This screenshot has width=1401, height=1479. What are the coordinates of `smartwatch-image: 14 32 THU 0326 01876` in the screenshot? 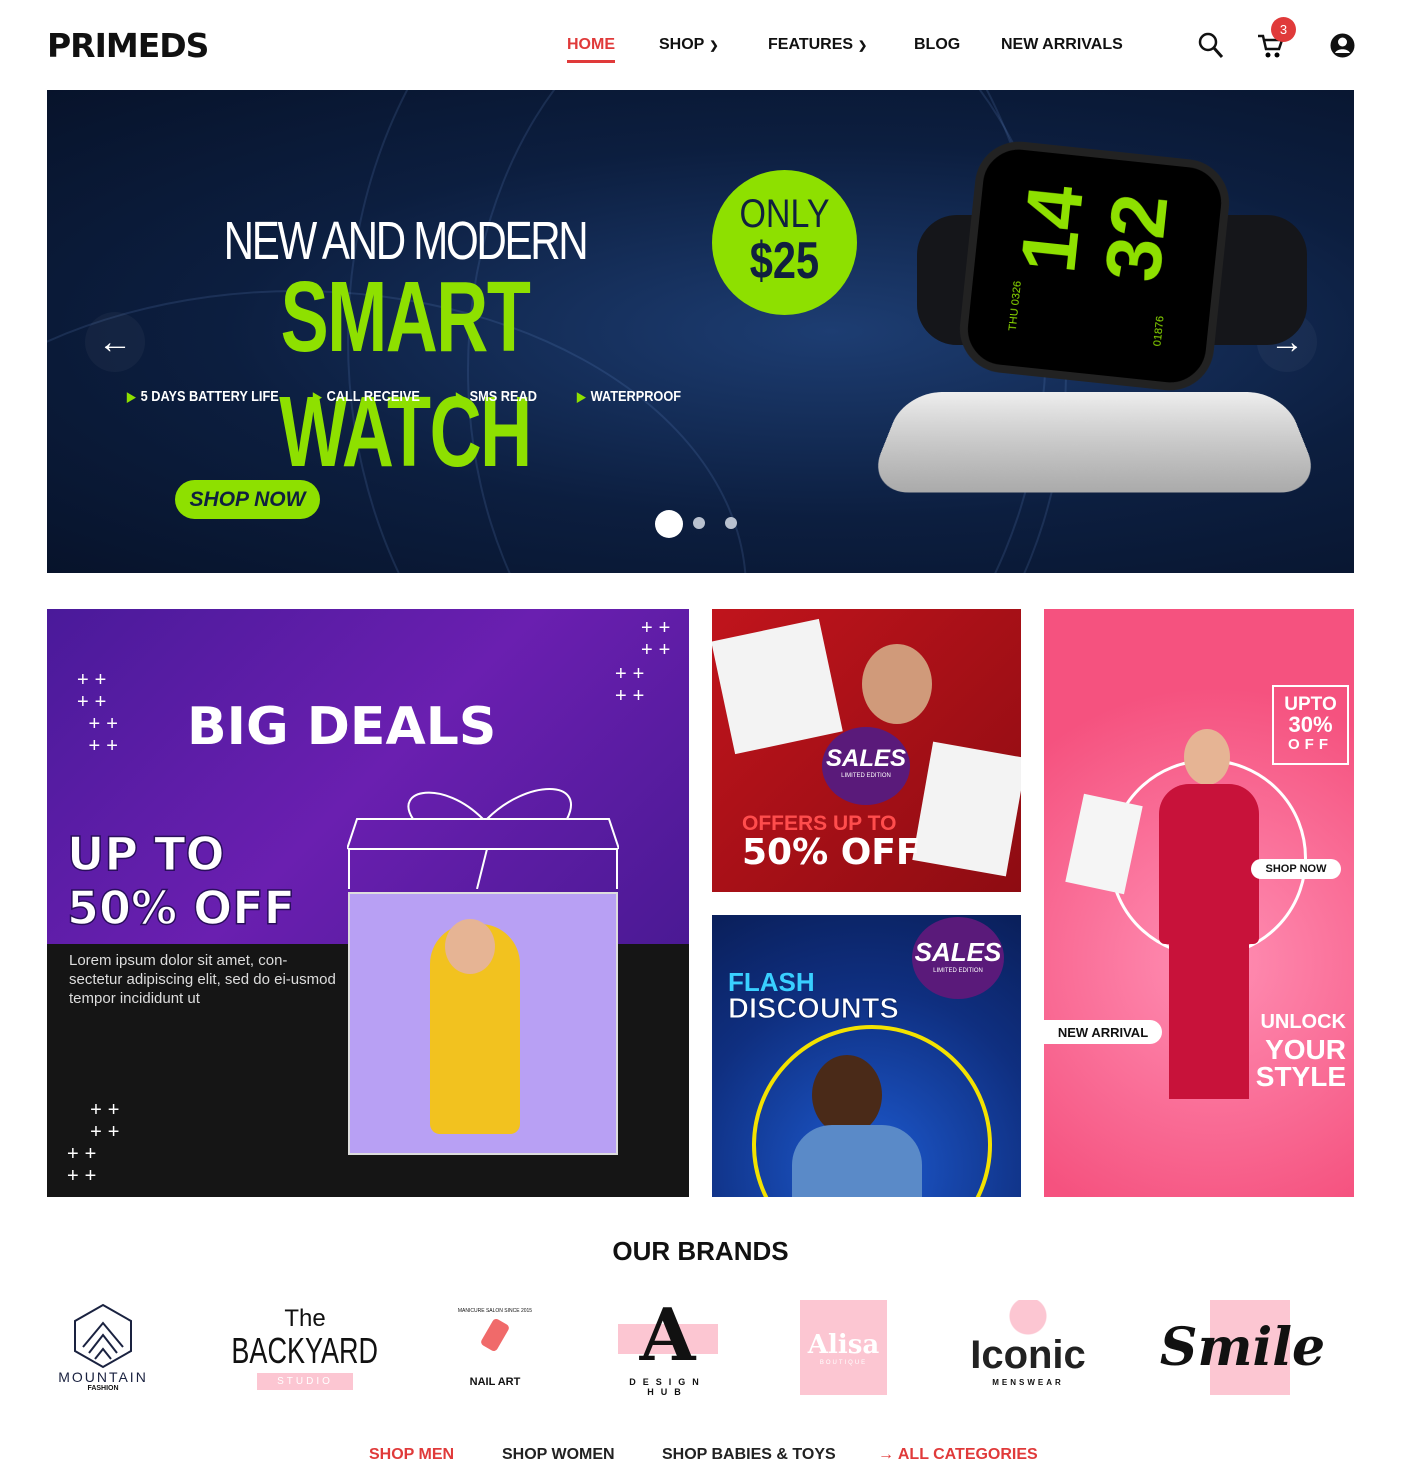 It's located at (1094, 266).